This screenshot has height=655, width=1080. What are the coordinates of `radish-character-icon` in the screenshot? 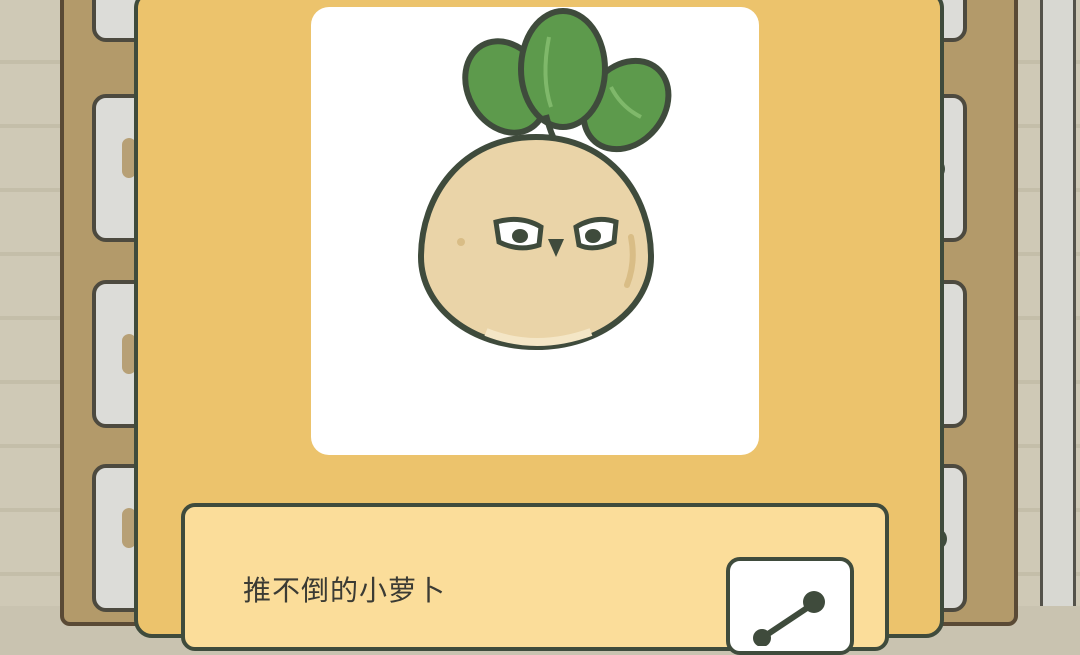 It's located at (544, 179).